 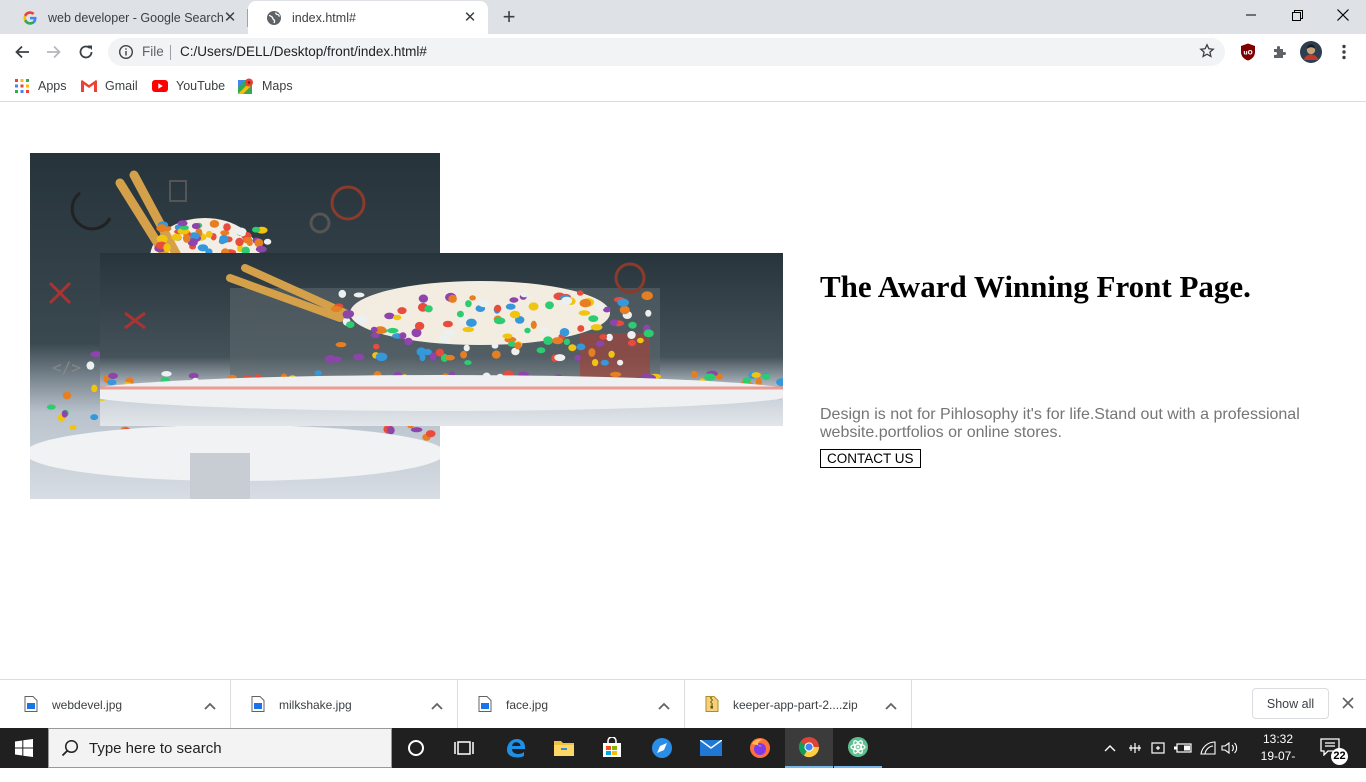 I want to click on tab-google-search: web developer - Google Search ✕, so click(x=126, y=17).